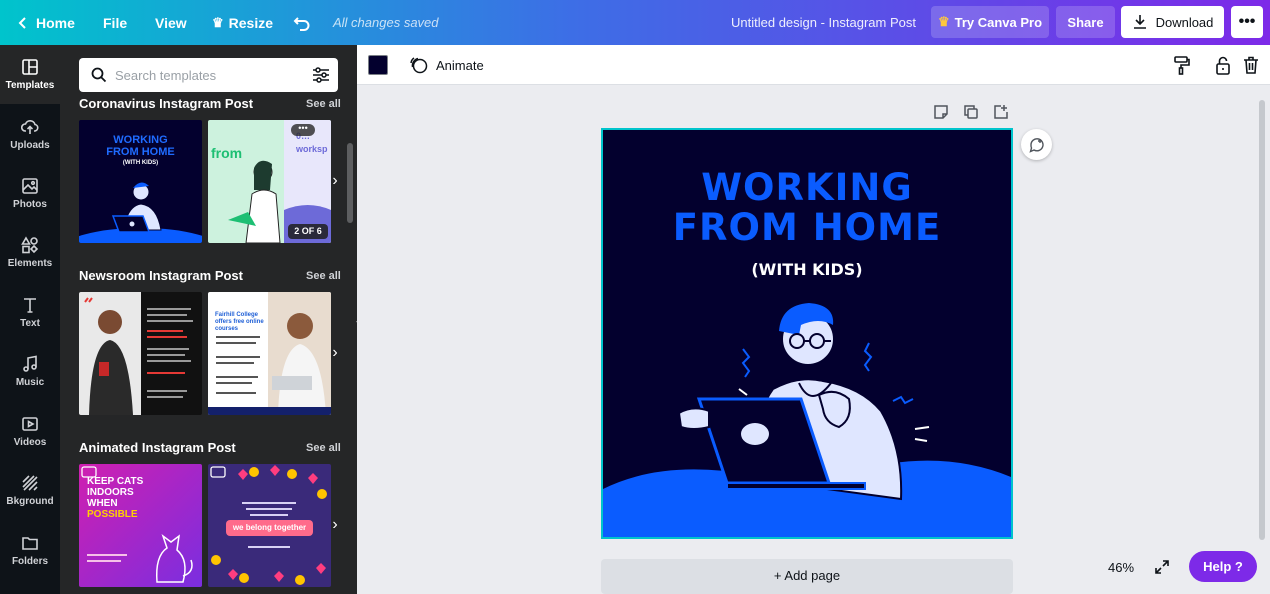  Describe the element at coordinates (171, 22) in the screenshot. I see `view-menu: View` at that location.